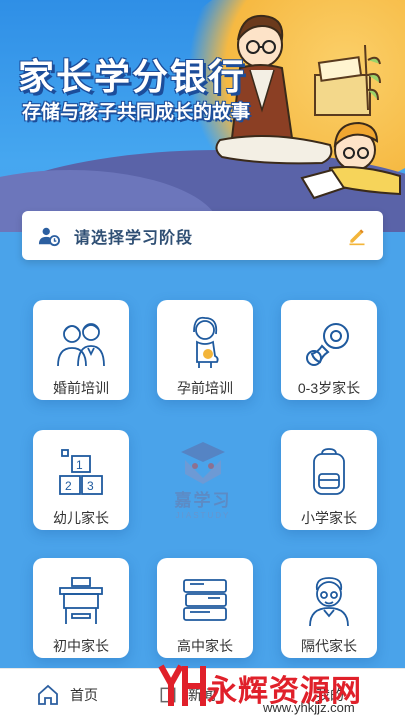 The height and width of the screenshot is (720, 405). What do you see at coordinates (205, 600) in the screenshot?
I see `books-stack-icon` at bounding box center [205, 600].